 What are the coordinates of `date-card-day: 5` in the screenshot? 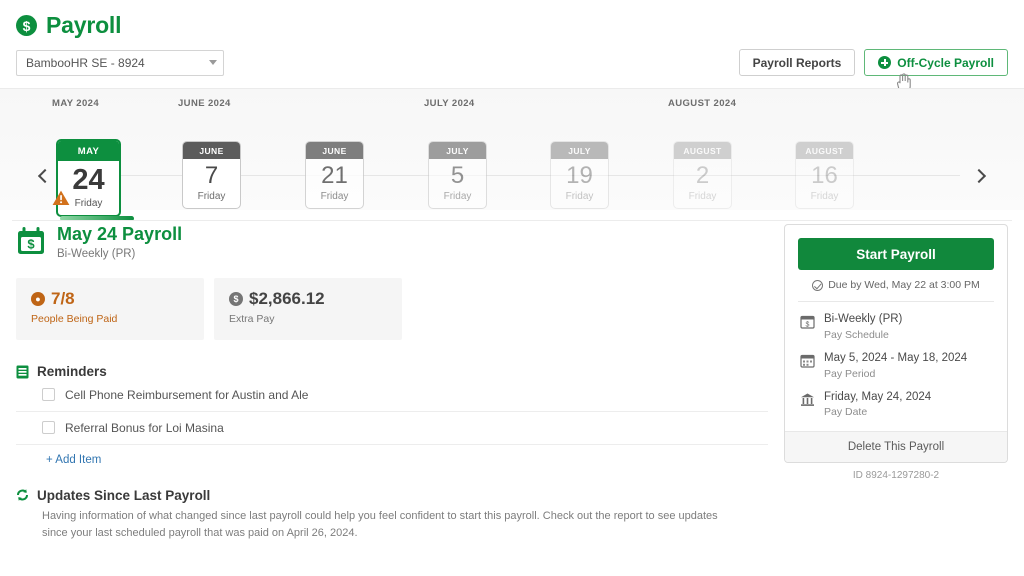 It's located at (457, 175).